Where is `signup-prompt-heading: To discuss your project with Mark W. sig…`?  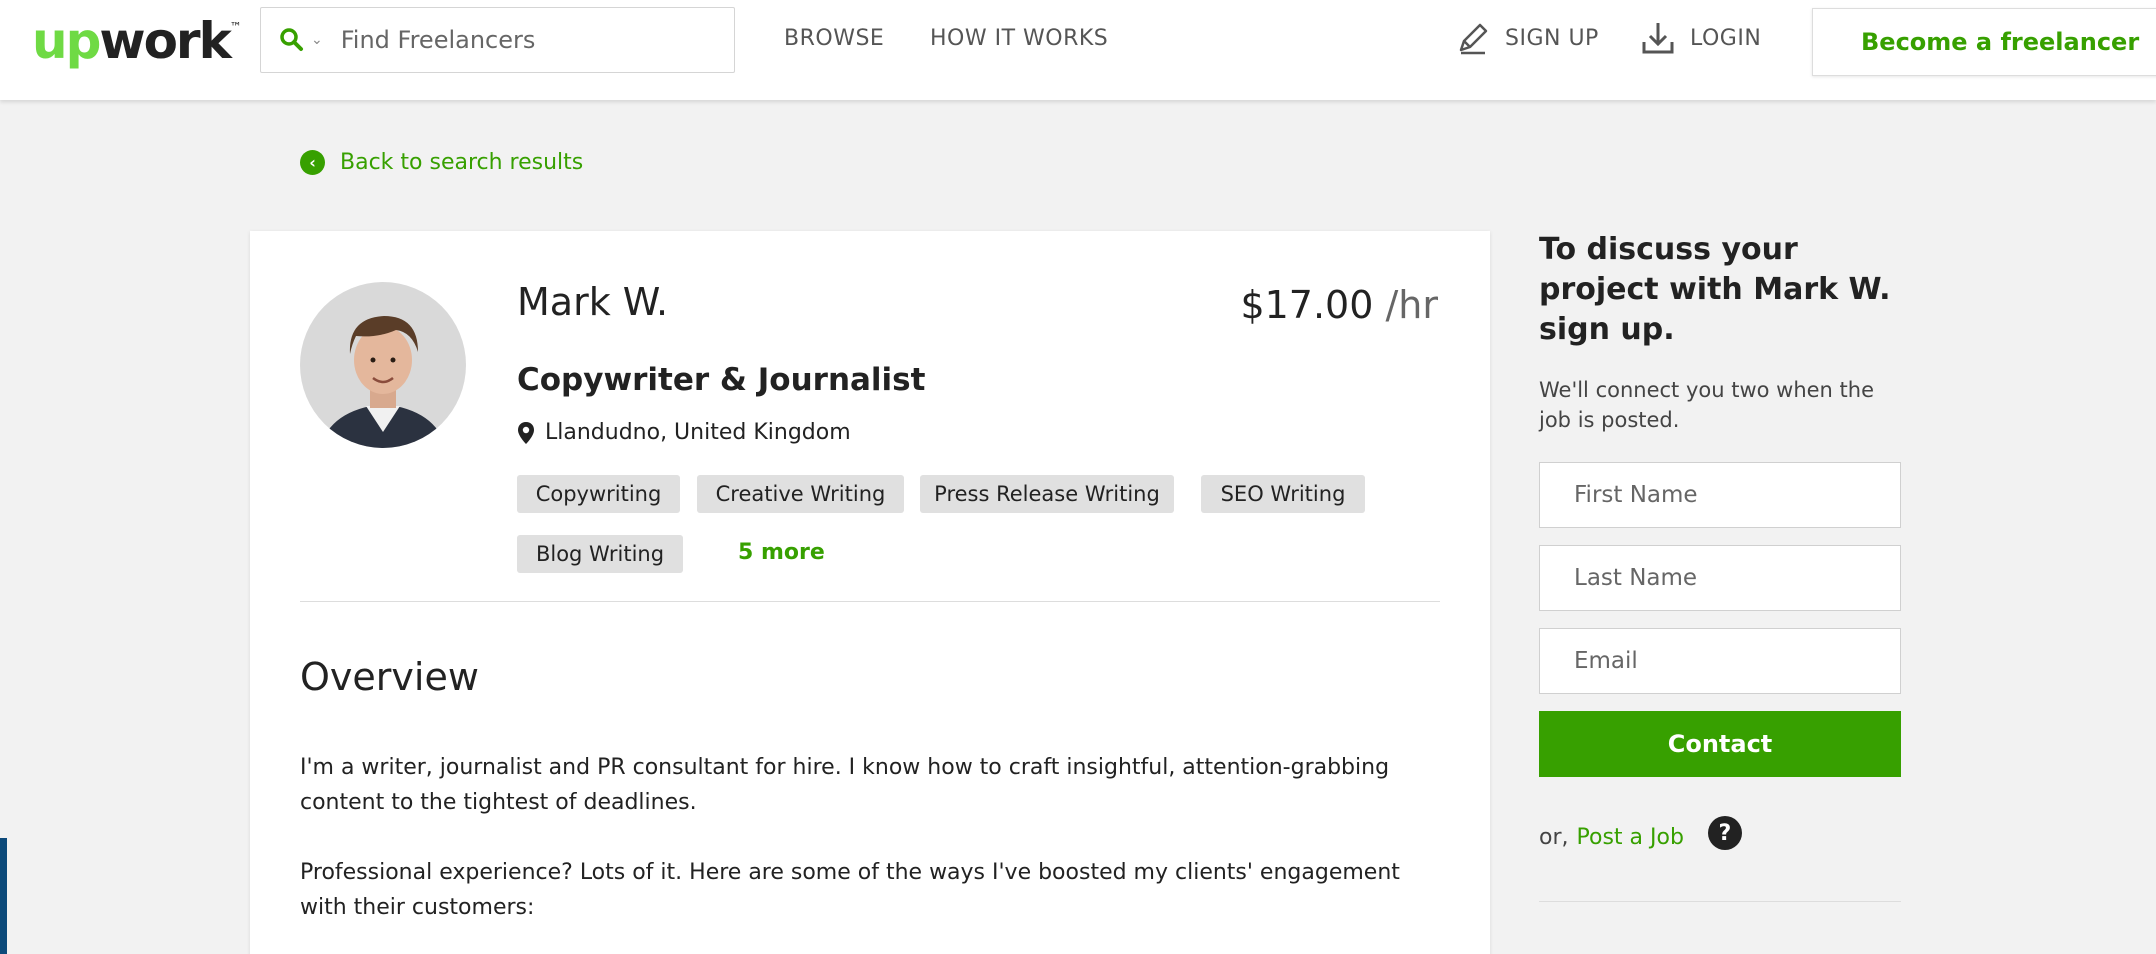 signup-prompt-heading: To discuss your project with Mark W. sig… is located at coordinates (1715, 289).